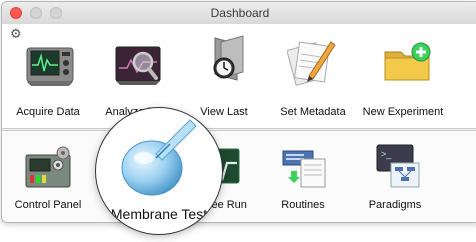 The width and height of the screenshot is (476, 242). Describe the element at coordinates (239, 128) in the screenshot. I see `panel-divider` at that location.